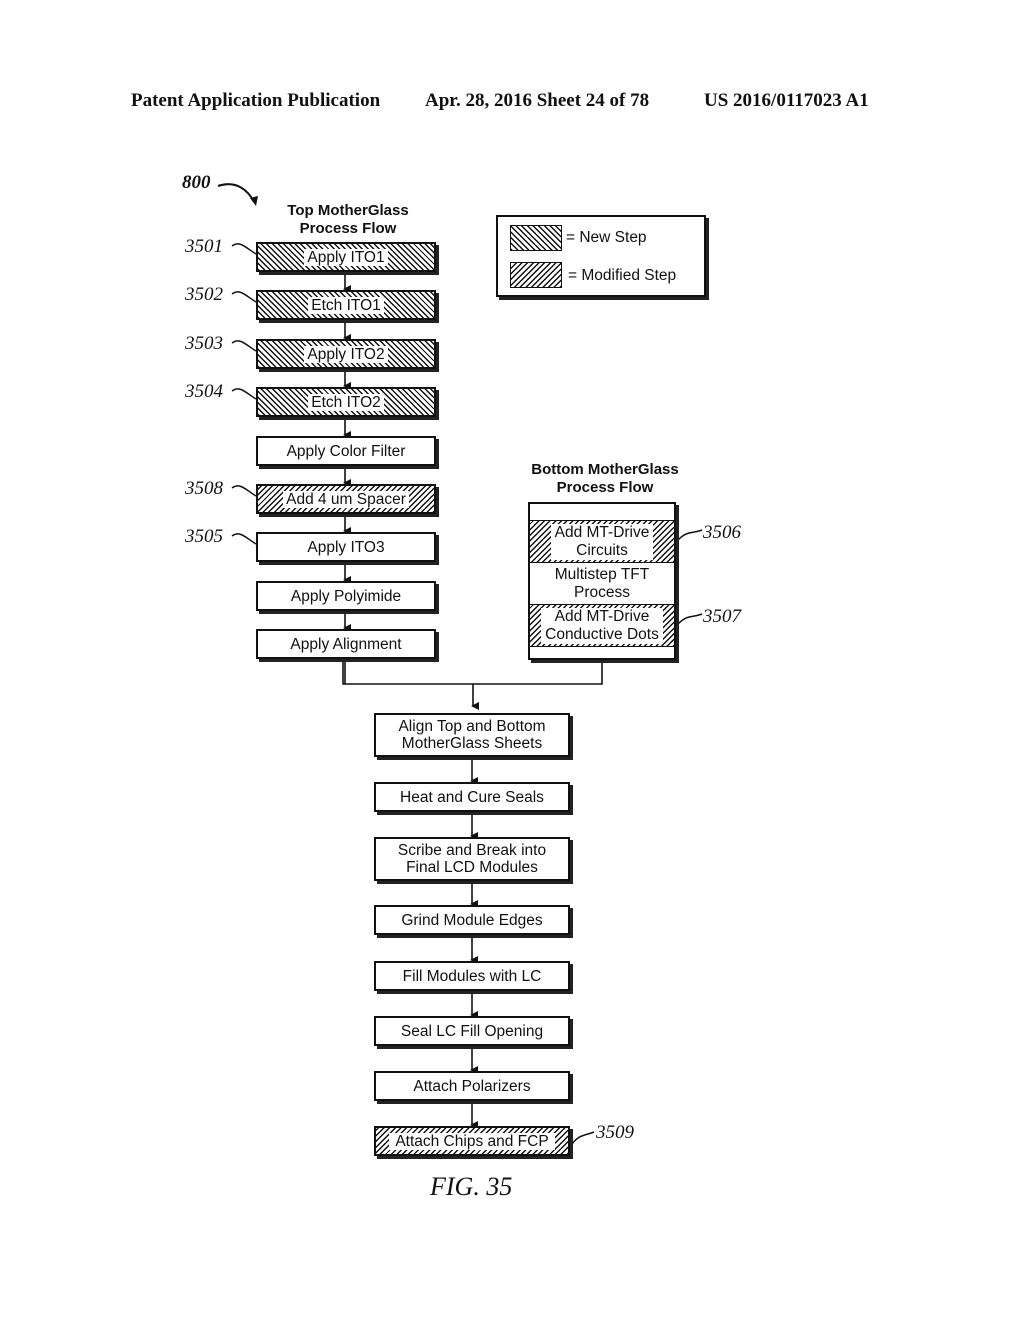 The width and height of the screenshot is (1024, 1320). I want to click on figure-ref-number: 800, so click(196, 182).